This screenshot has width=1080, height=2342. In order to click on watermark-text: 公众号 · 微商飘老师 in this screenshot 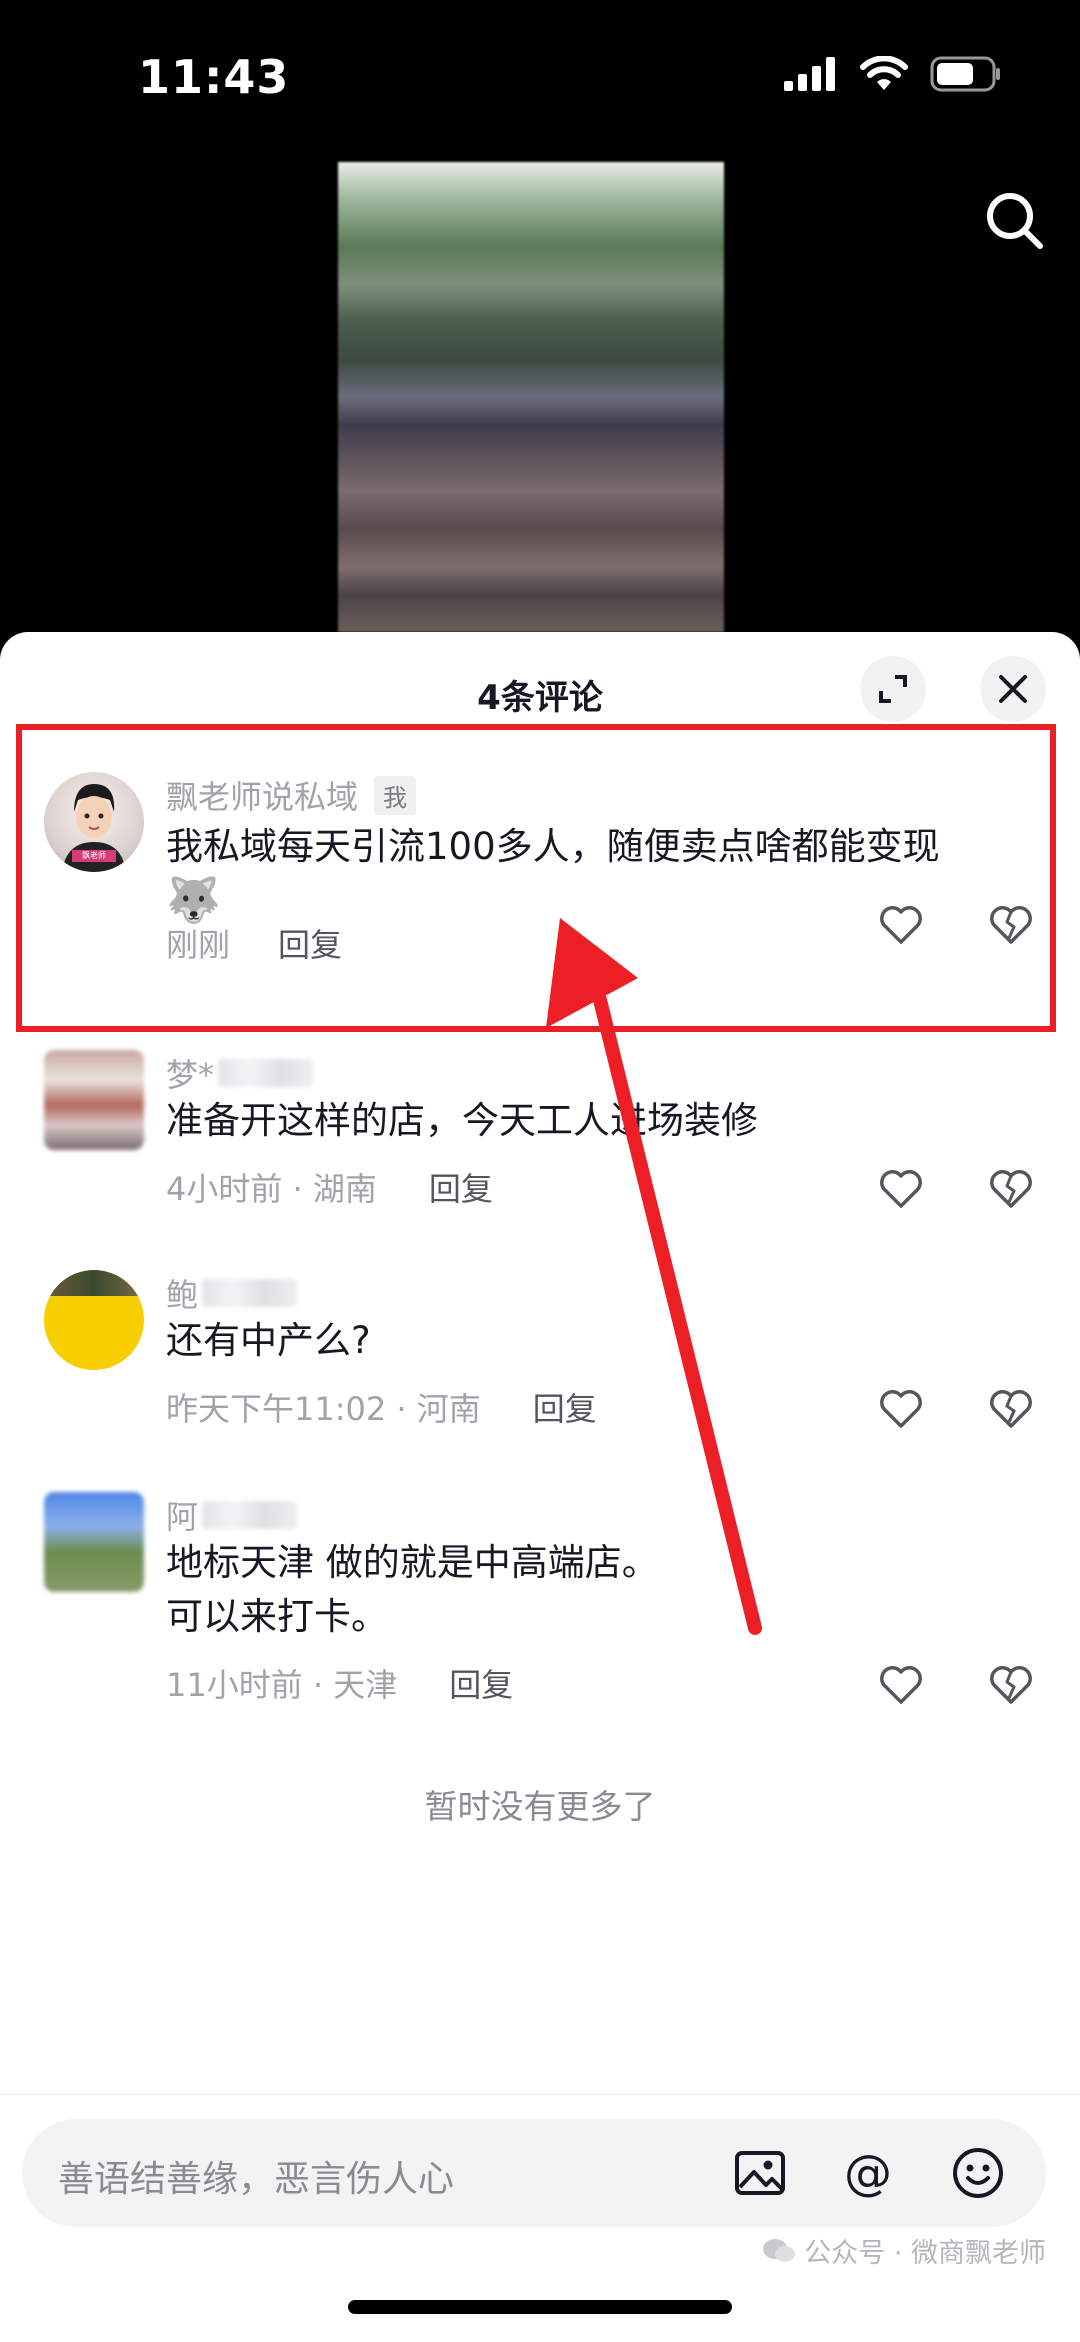, I will do `click(925, 2253)`.